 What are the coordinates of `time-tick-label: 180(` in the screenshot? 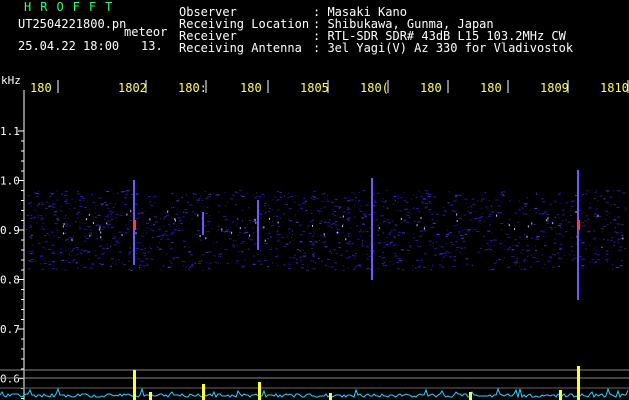 It's located at (374, 88).